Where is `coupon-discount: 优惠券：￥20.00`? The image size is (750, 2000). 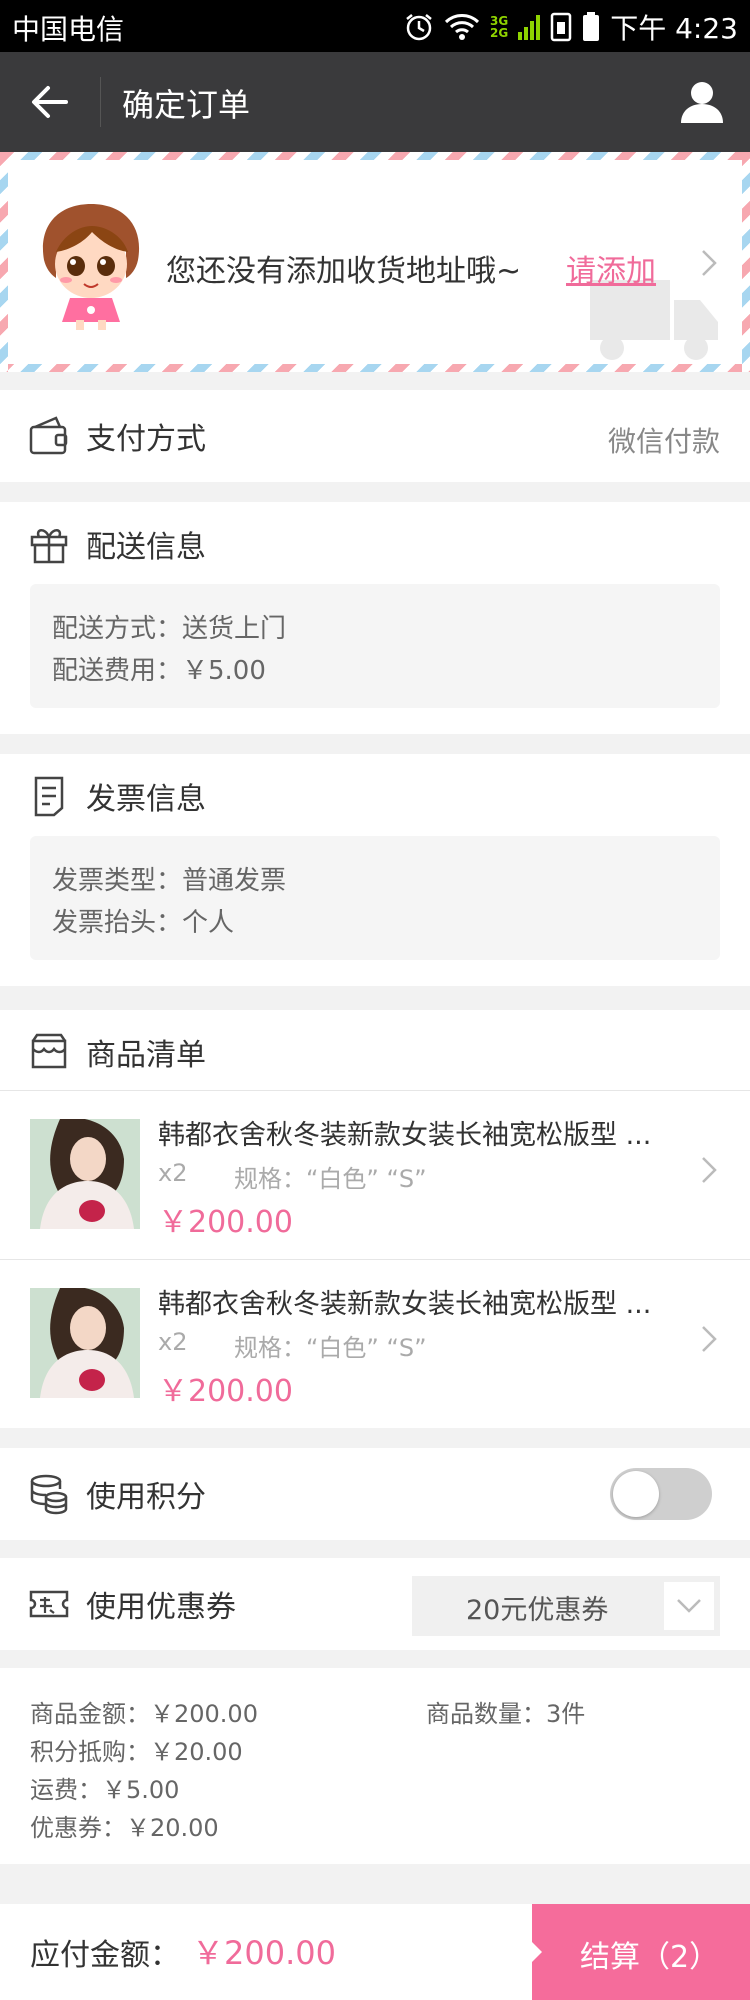 coupon-discount: 优惠券：￥20.00 is located at coordinates (124, 1828).